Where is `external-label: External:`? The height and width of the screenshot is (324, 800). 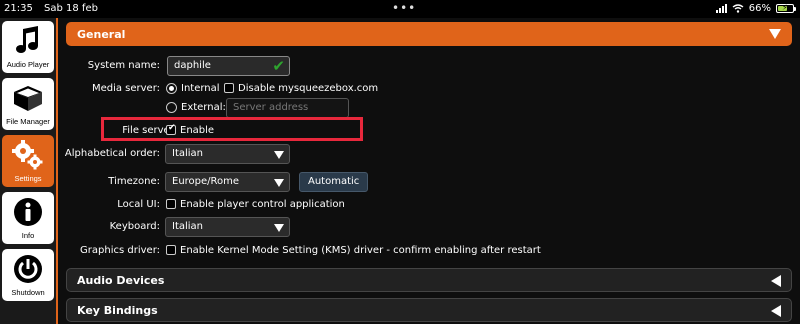
external-label: External: is located at coordinates (203, 107).